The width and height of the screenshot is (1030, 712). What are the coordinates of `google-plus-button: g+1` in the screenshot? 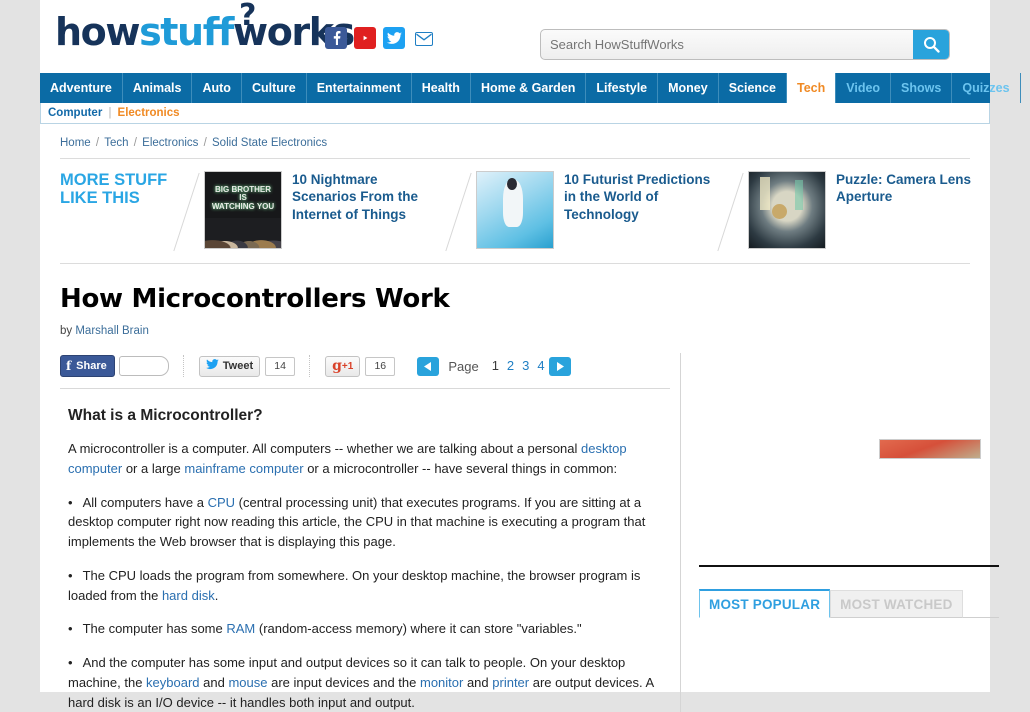 It's located at (342, 366).